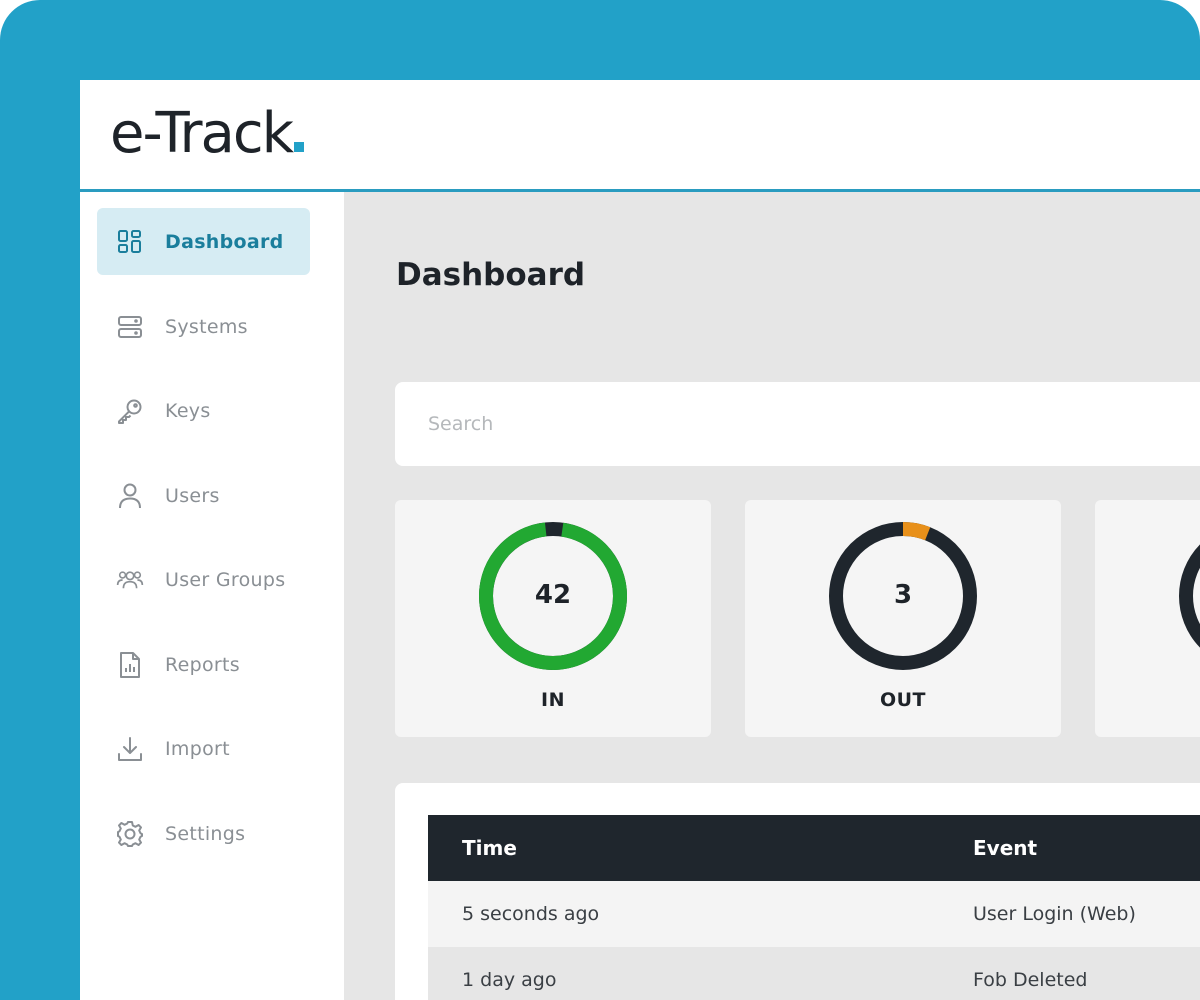 Image resolution: width=1200 pixels, height=1000 pixels. Describe the element at coordinates (553, 618) in the screenshot. I see `stat-card-in: 42 IN` at that location.